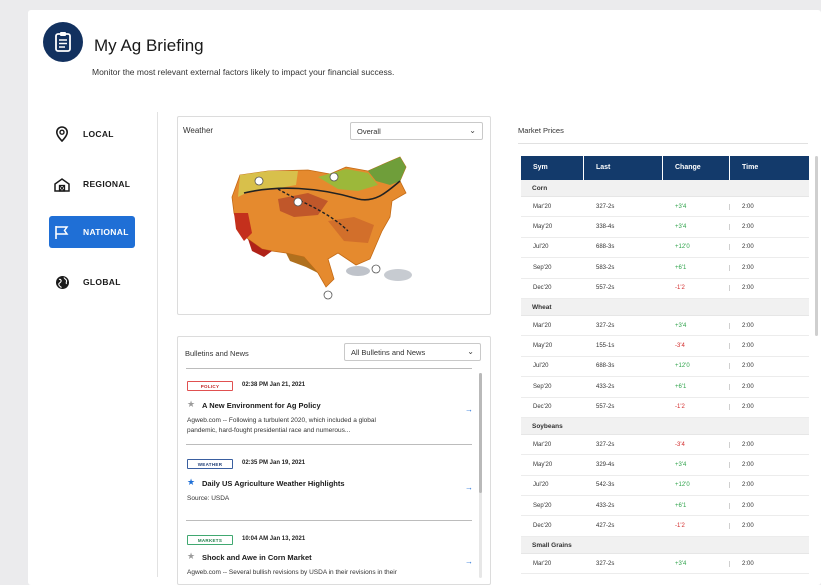 Image resolution: width=821 pixels, height=585 pixels. Describe the element at coordinates (62, 282) in the screenshot. I see `globe-icon` at that location.